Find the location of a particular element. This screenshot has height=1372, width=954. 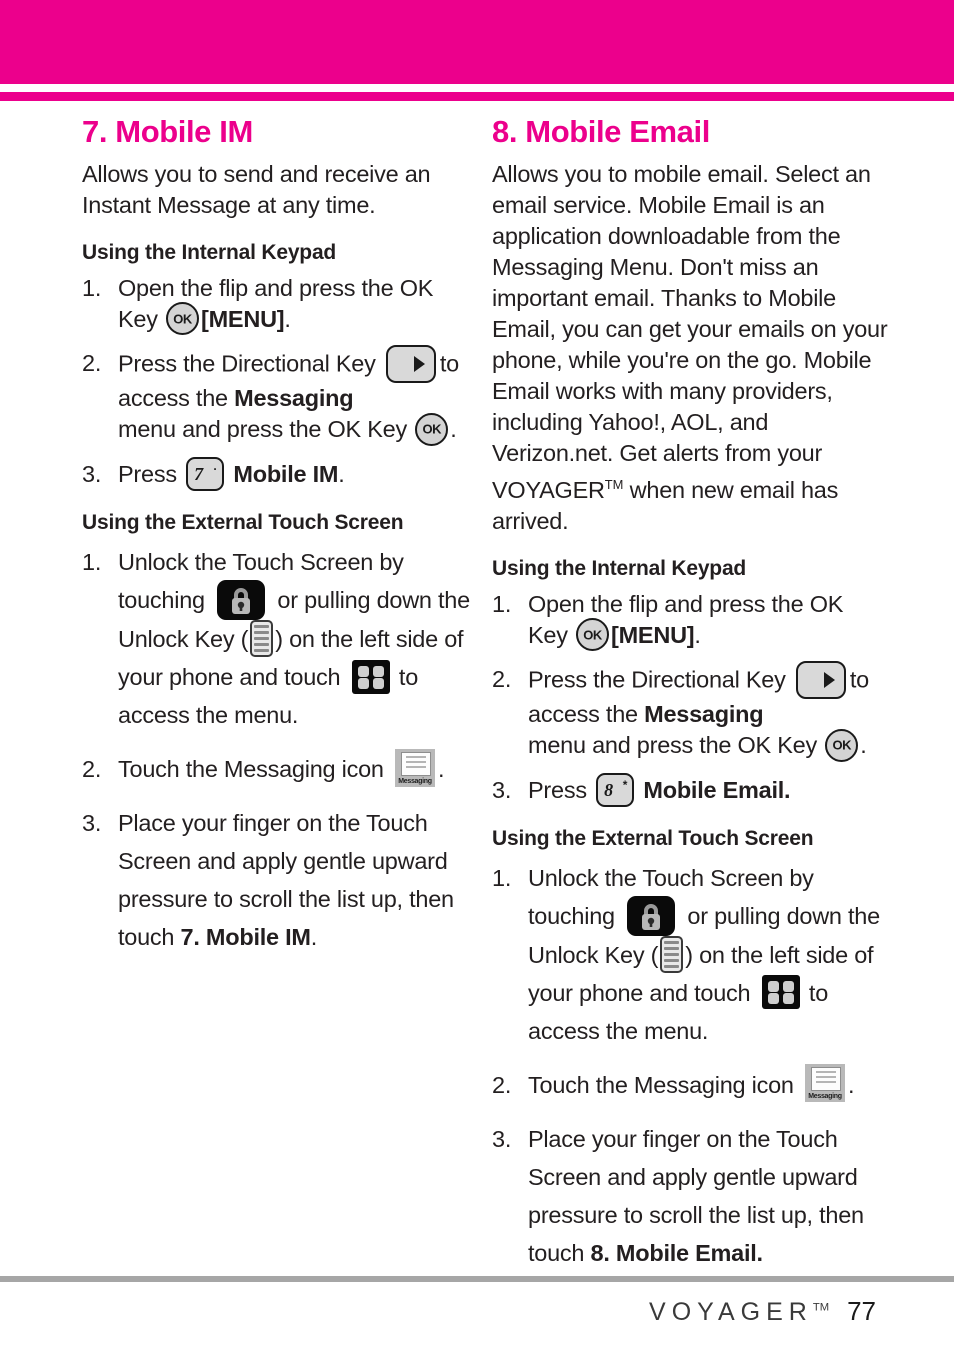

key-eight-icon: 8 * is located at coordinates (615, 789).